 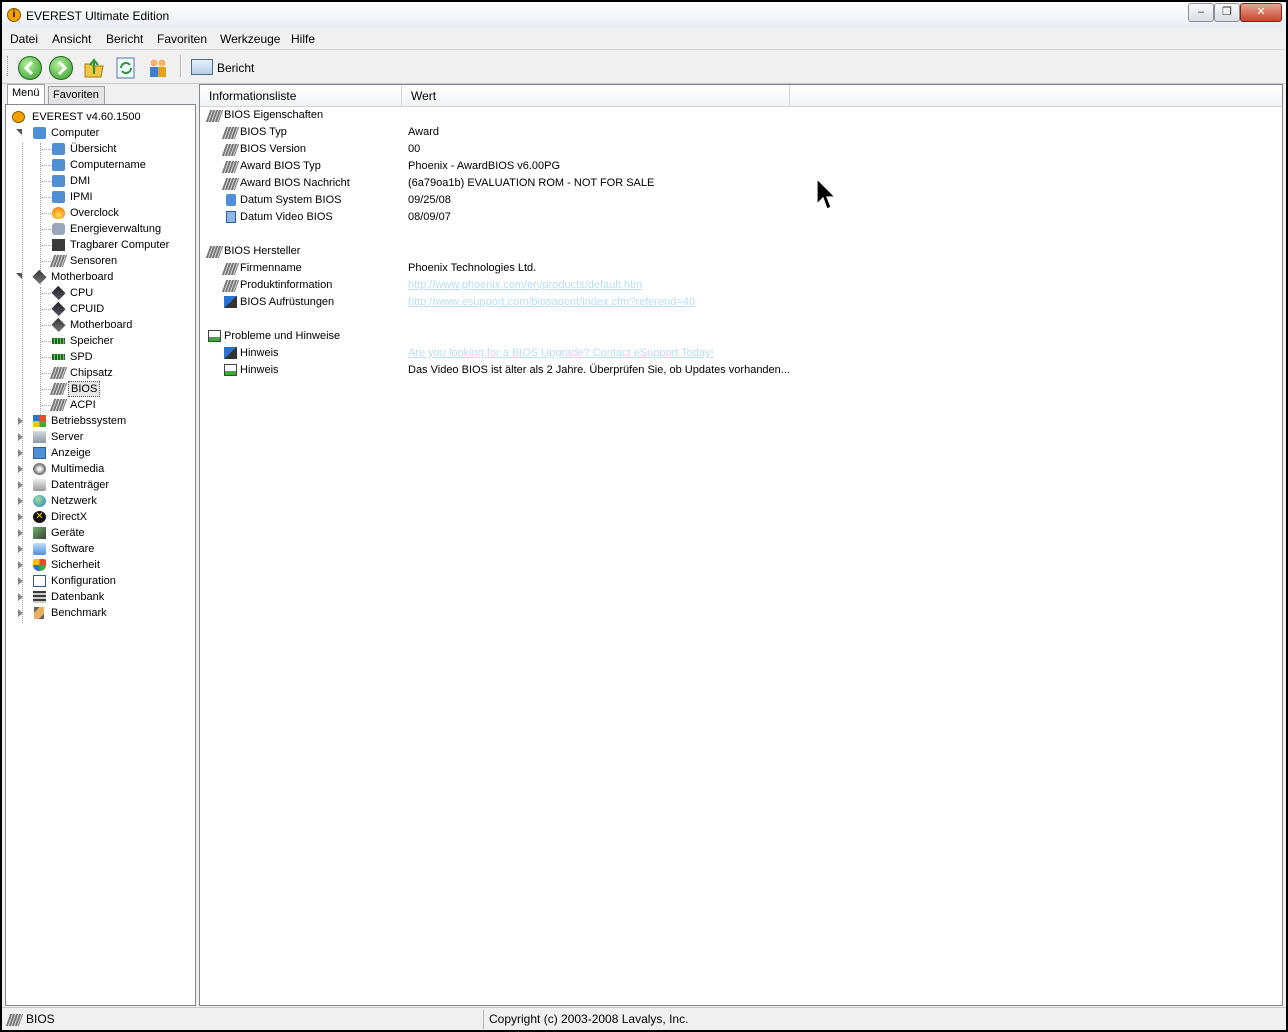 I want to click on tree-item-sicherheit: Sicherheit, so click(x=100, y=565).